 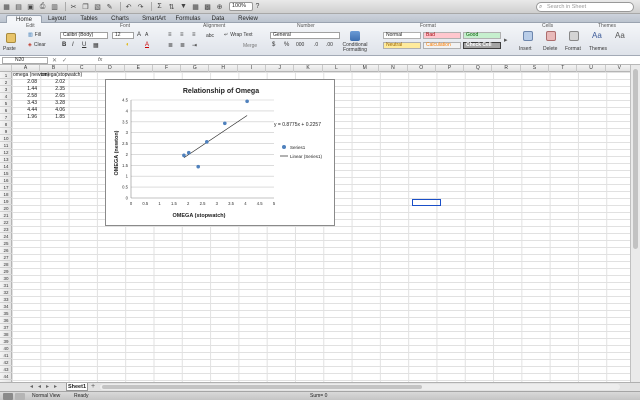 What do you see at coordinates (6, 96) in the screenshot?
I see `row-header: 4` at bounding box center [6, 96].